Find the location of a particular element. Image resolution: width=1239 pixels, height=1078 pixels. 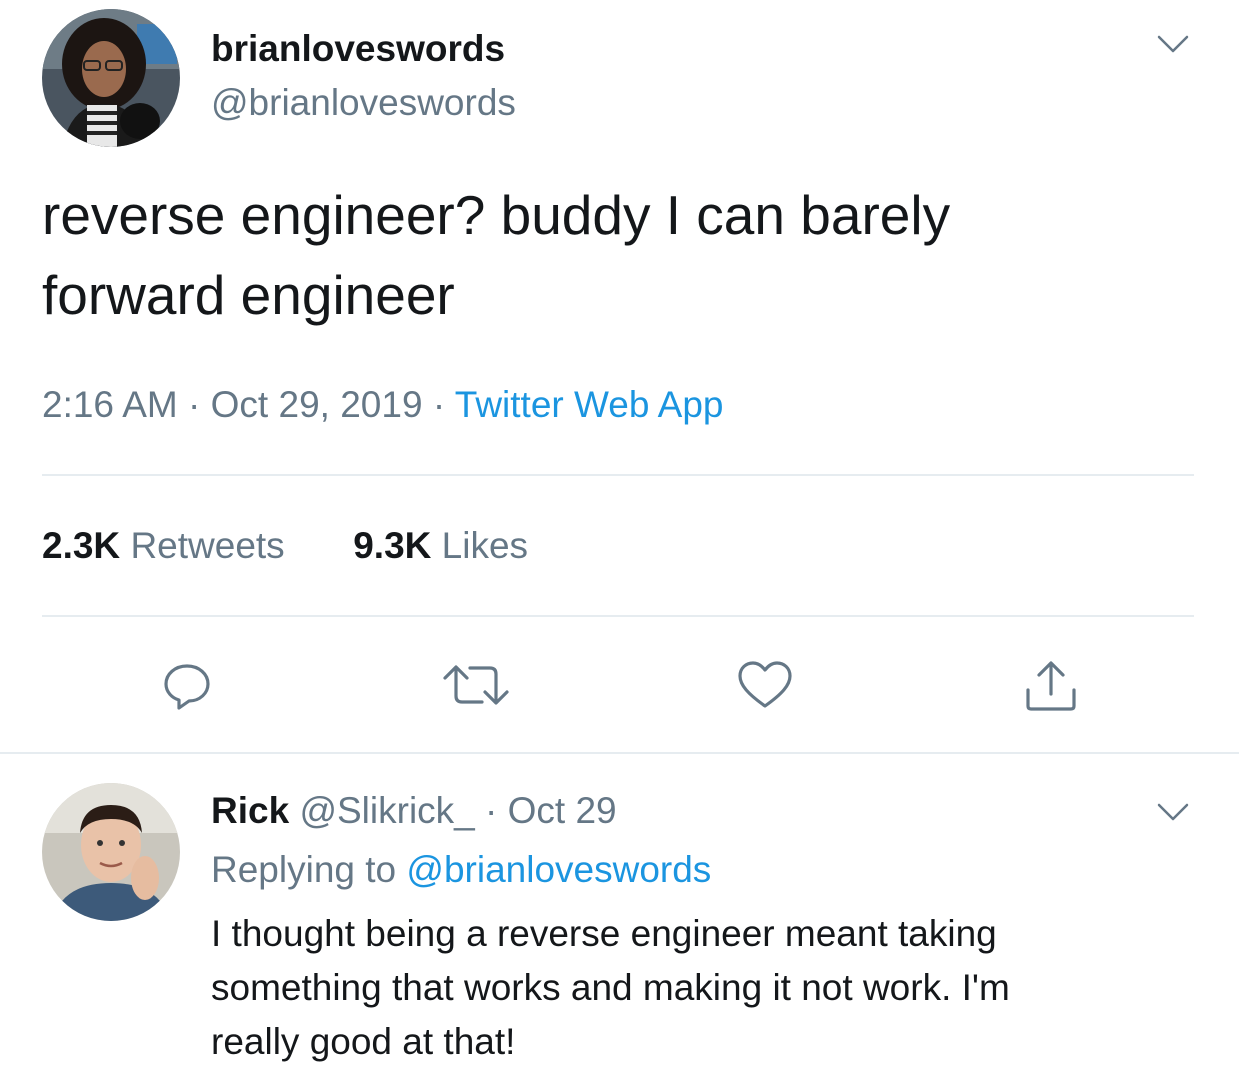

tweet-menu-chevron-down-icon is located at coordinates (1173, 44).